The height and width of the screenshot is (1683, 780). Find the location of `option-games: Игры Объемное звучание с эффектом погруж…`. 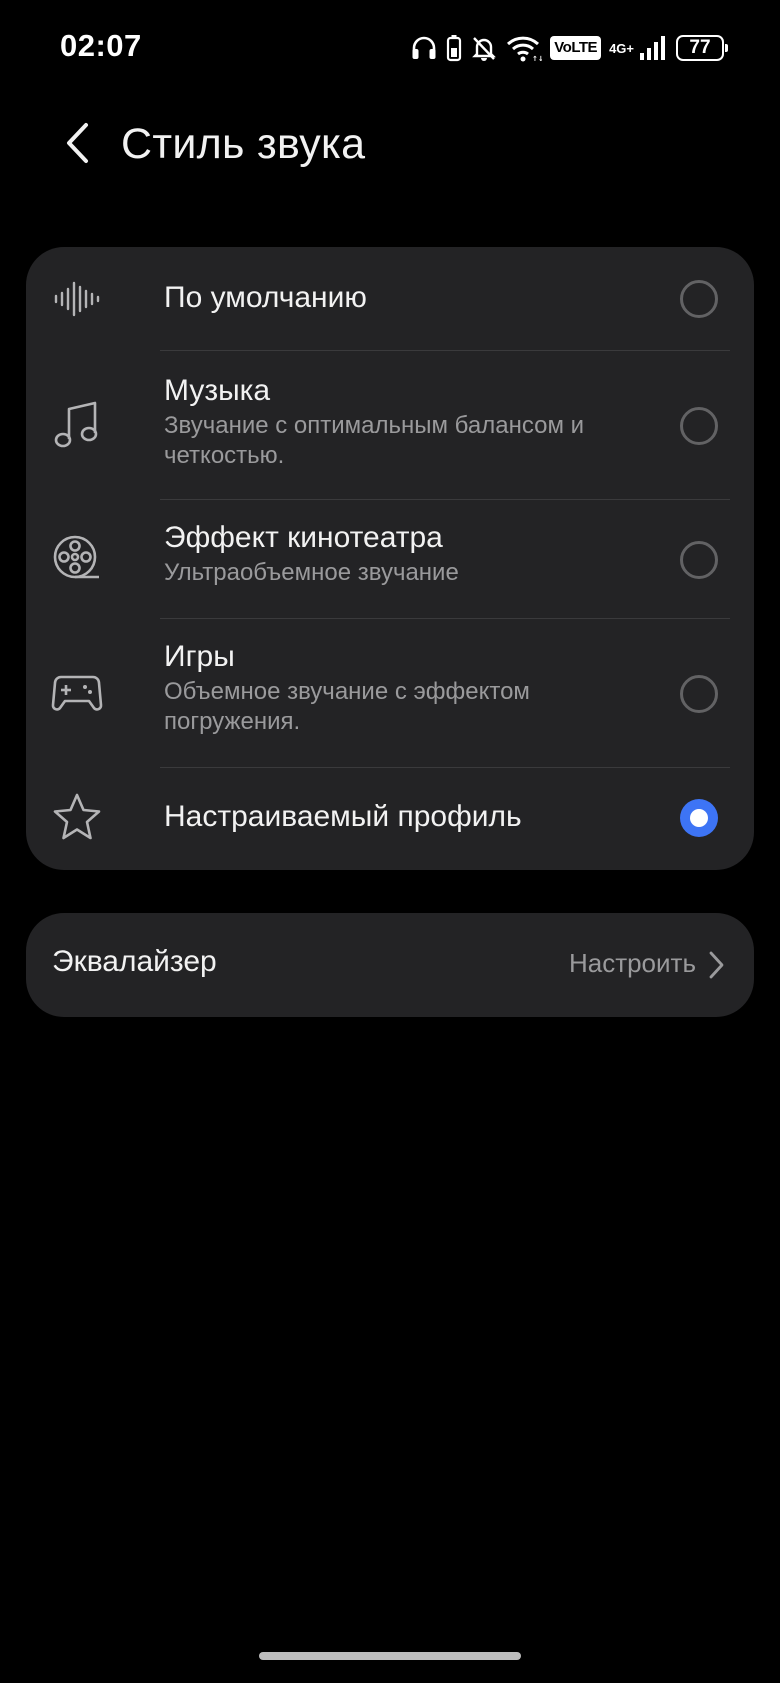

option-games: Игры Объемное звучание с эффектом погруж… is located at coordinates (390, 693).